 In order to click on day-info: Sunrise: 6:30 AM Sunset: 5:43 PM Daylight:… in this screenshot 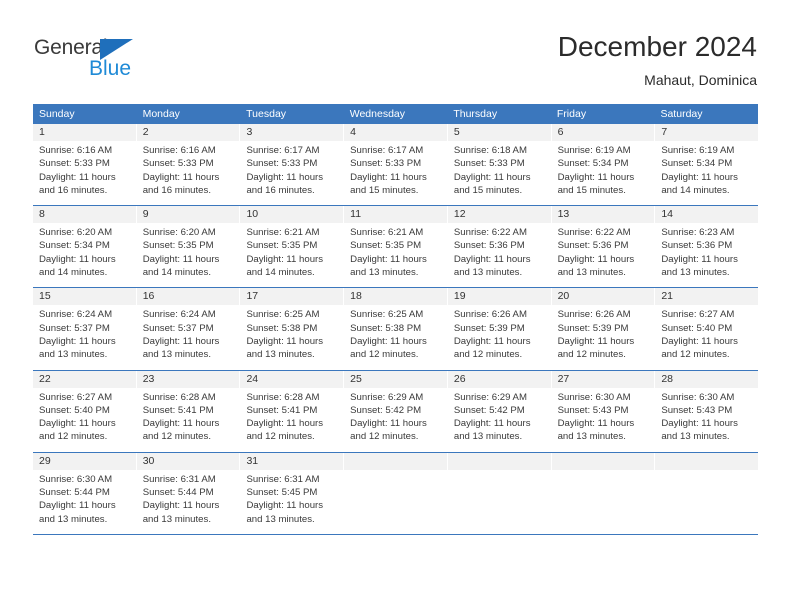, I will do `click(603, 416)`.